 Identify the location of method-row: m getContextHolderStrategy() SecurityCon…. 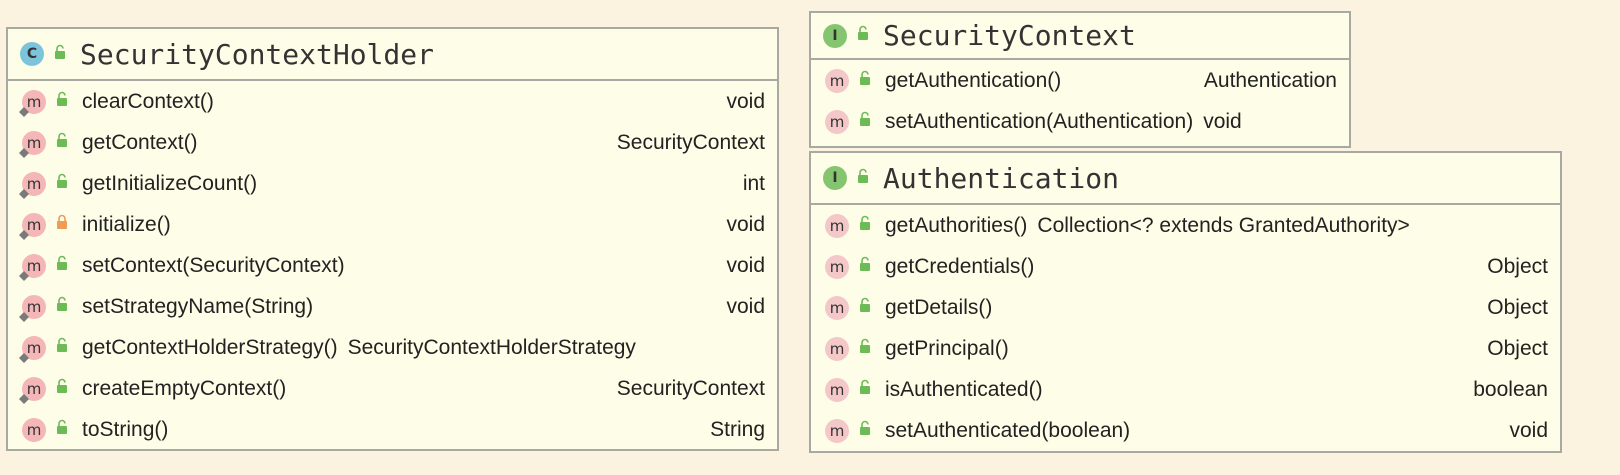
(392, 347).